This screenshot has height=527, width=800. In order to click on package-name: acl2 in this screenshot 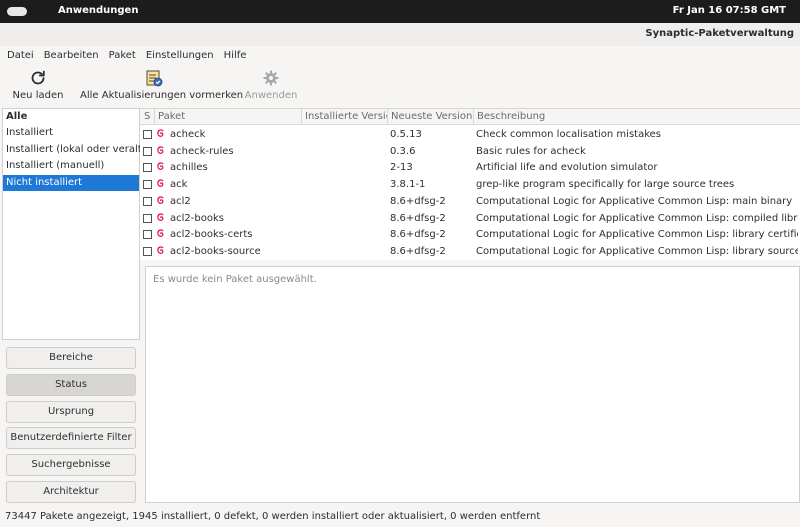, I will do `click(180, 201)`.